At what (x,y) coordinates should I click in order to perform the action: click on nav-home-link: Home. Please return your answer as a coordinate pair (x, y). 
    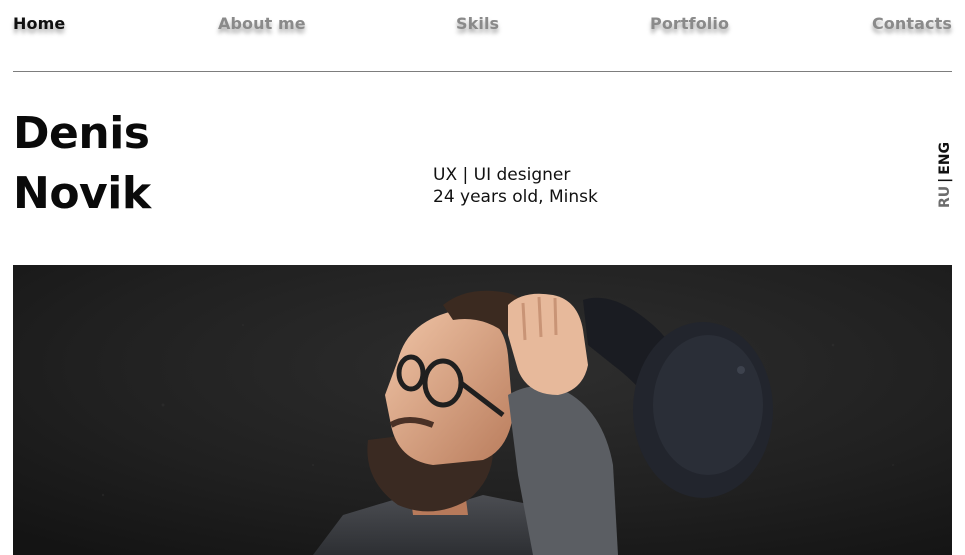
    Looking at the image, I should click on (39, 23).